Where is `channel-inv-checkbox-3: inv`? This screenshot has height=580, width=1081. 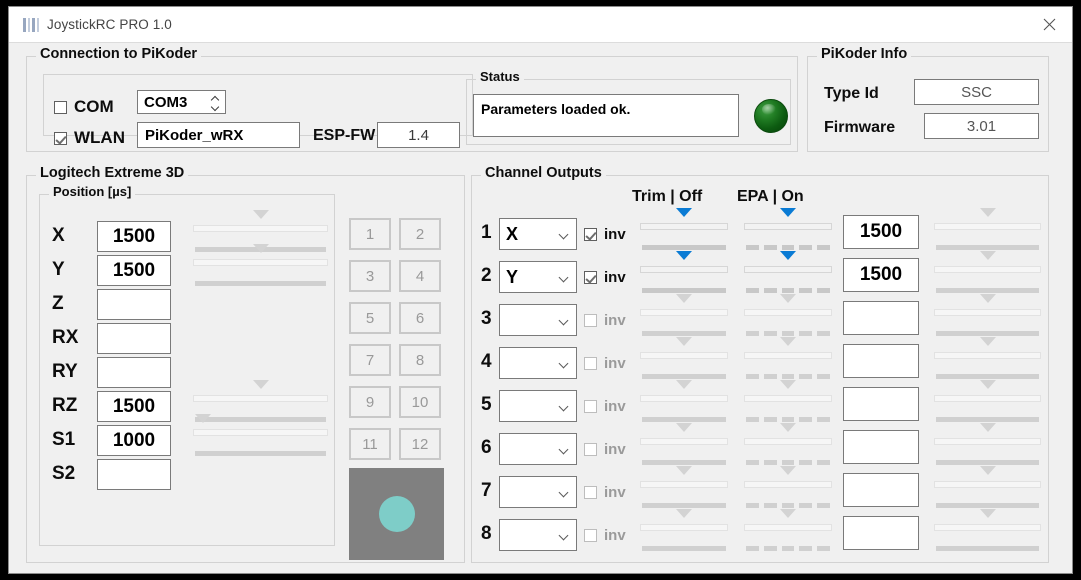 channel-inv-checkbox-3: inv is located at coordinates (605, 320).